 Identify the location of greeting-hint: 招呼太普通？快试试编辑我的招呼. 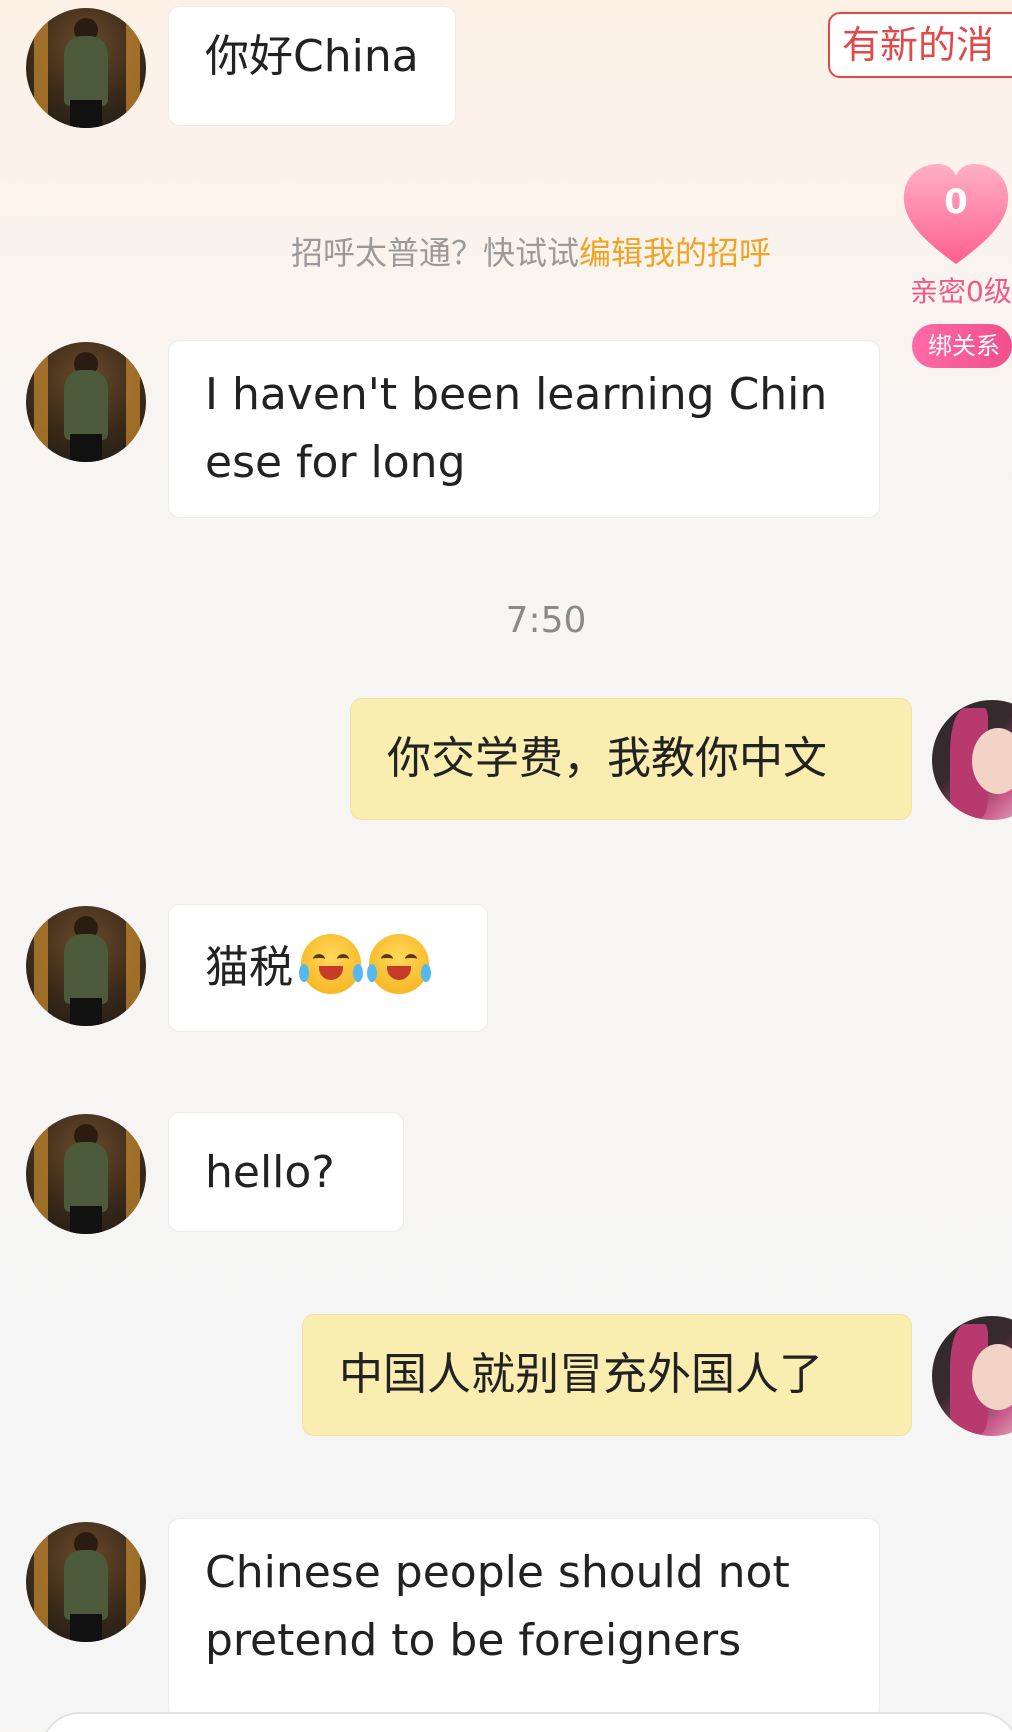
(506, 251).